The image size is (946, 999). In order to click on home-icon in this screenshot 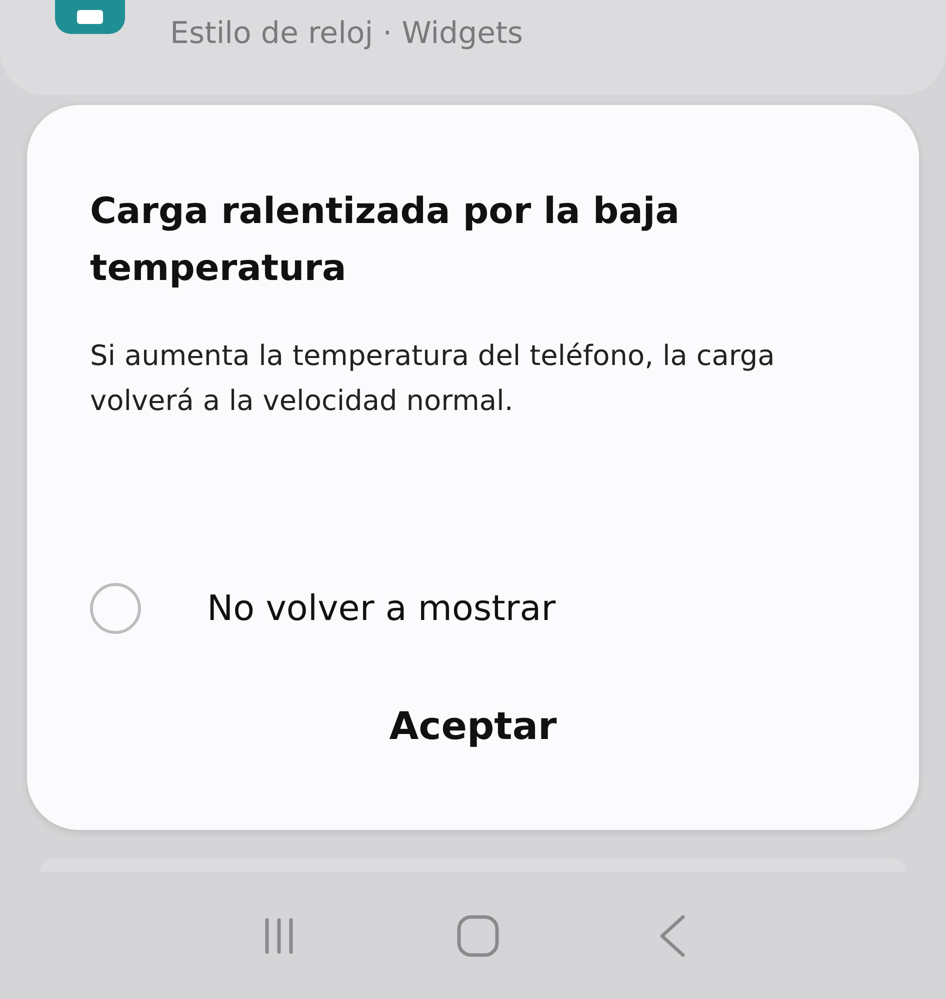, I will do `click(478, 936)`.